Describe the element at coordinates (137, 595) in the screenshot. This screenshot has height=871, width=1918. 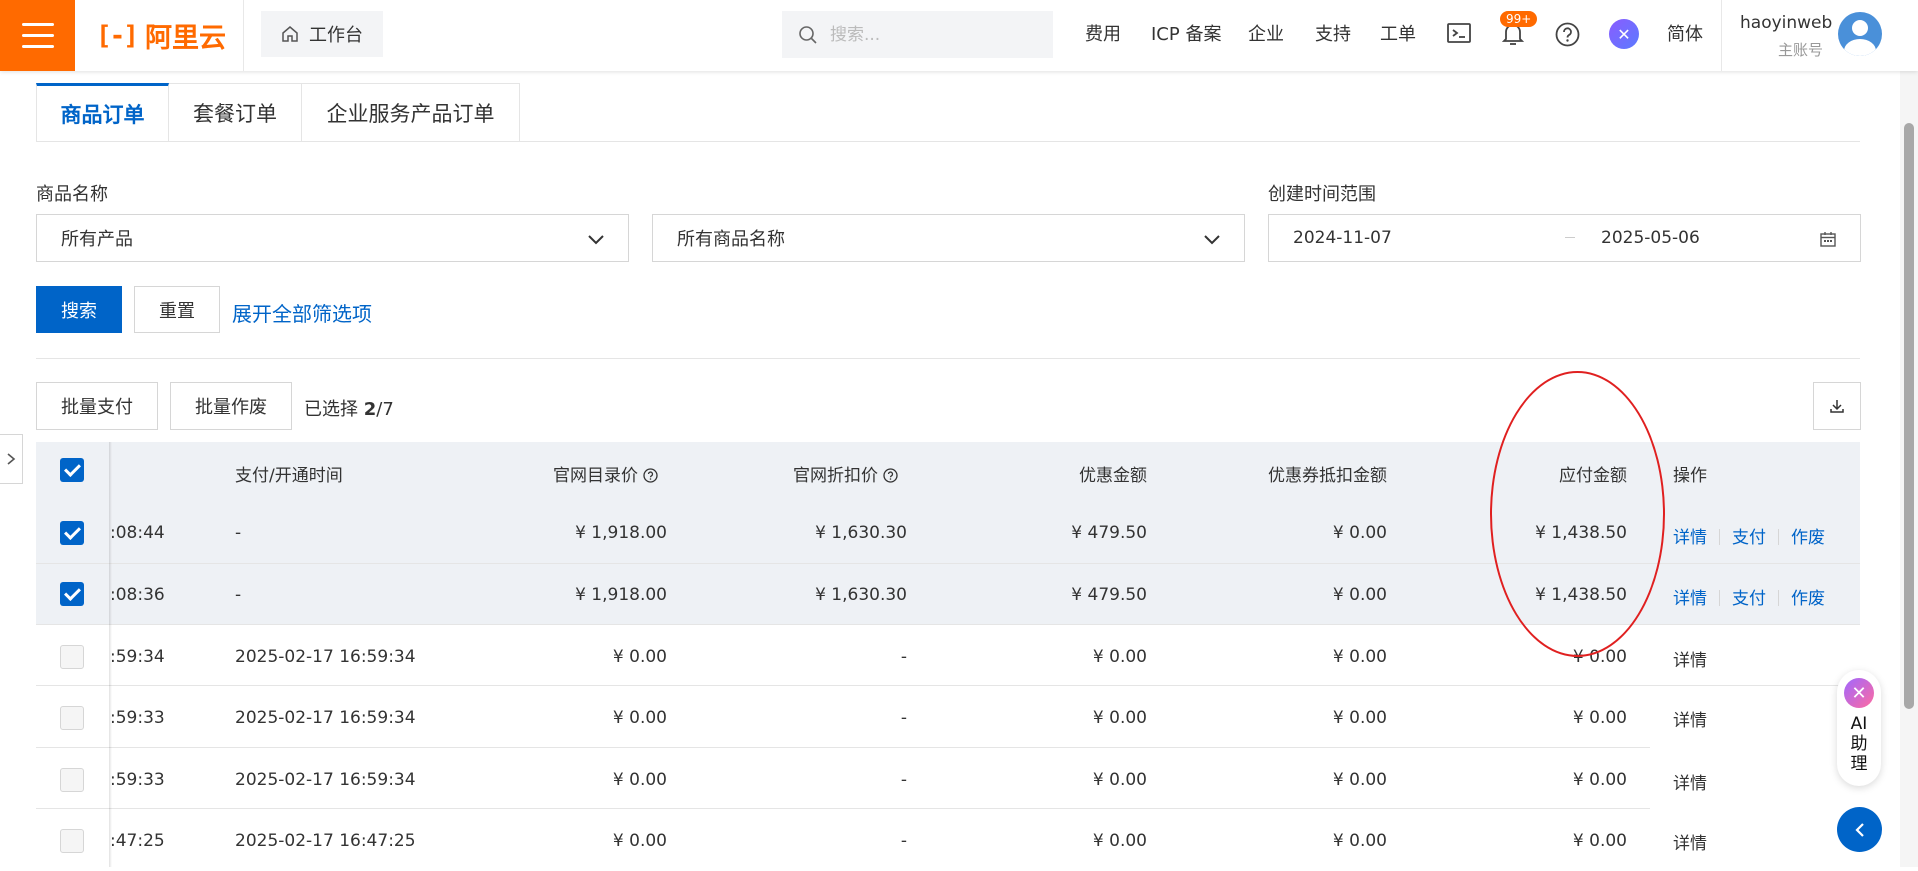
I see `row-created-time: :08:36` at that location.